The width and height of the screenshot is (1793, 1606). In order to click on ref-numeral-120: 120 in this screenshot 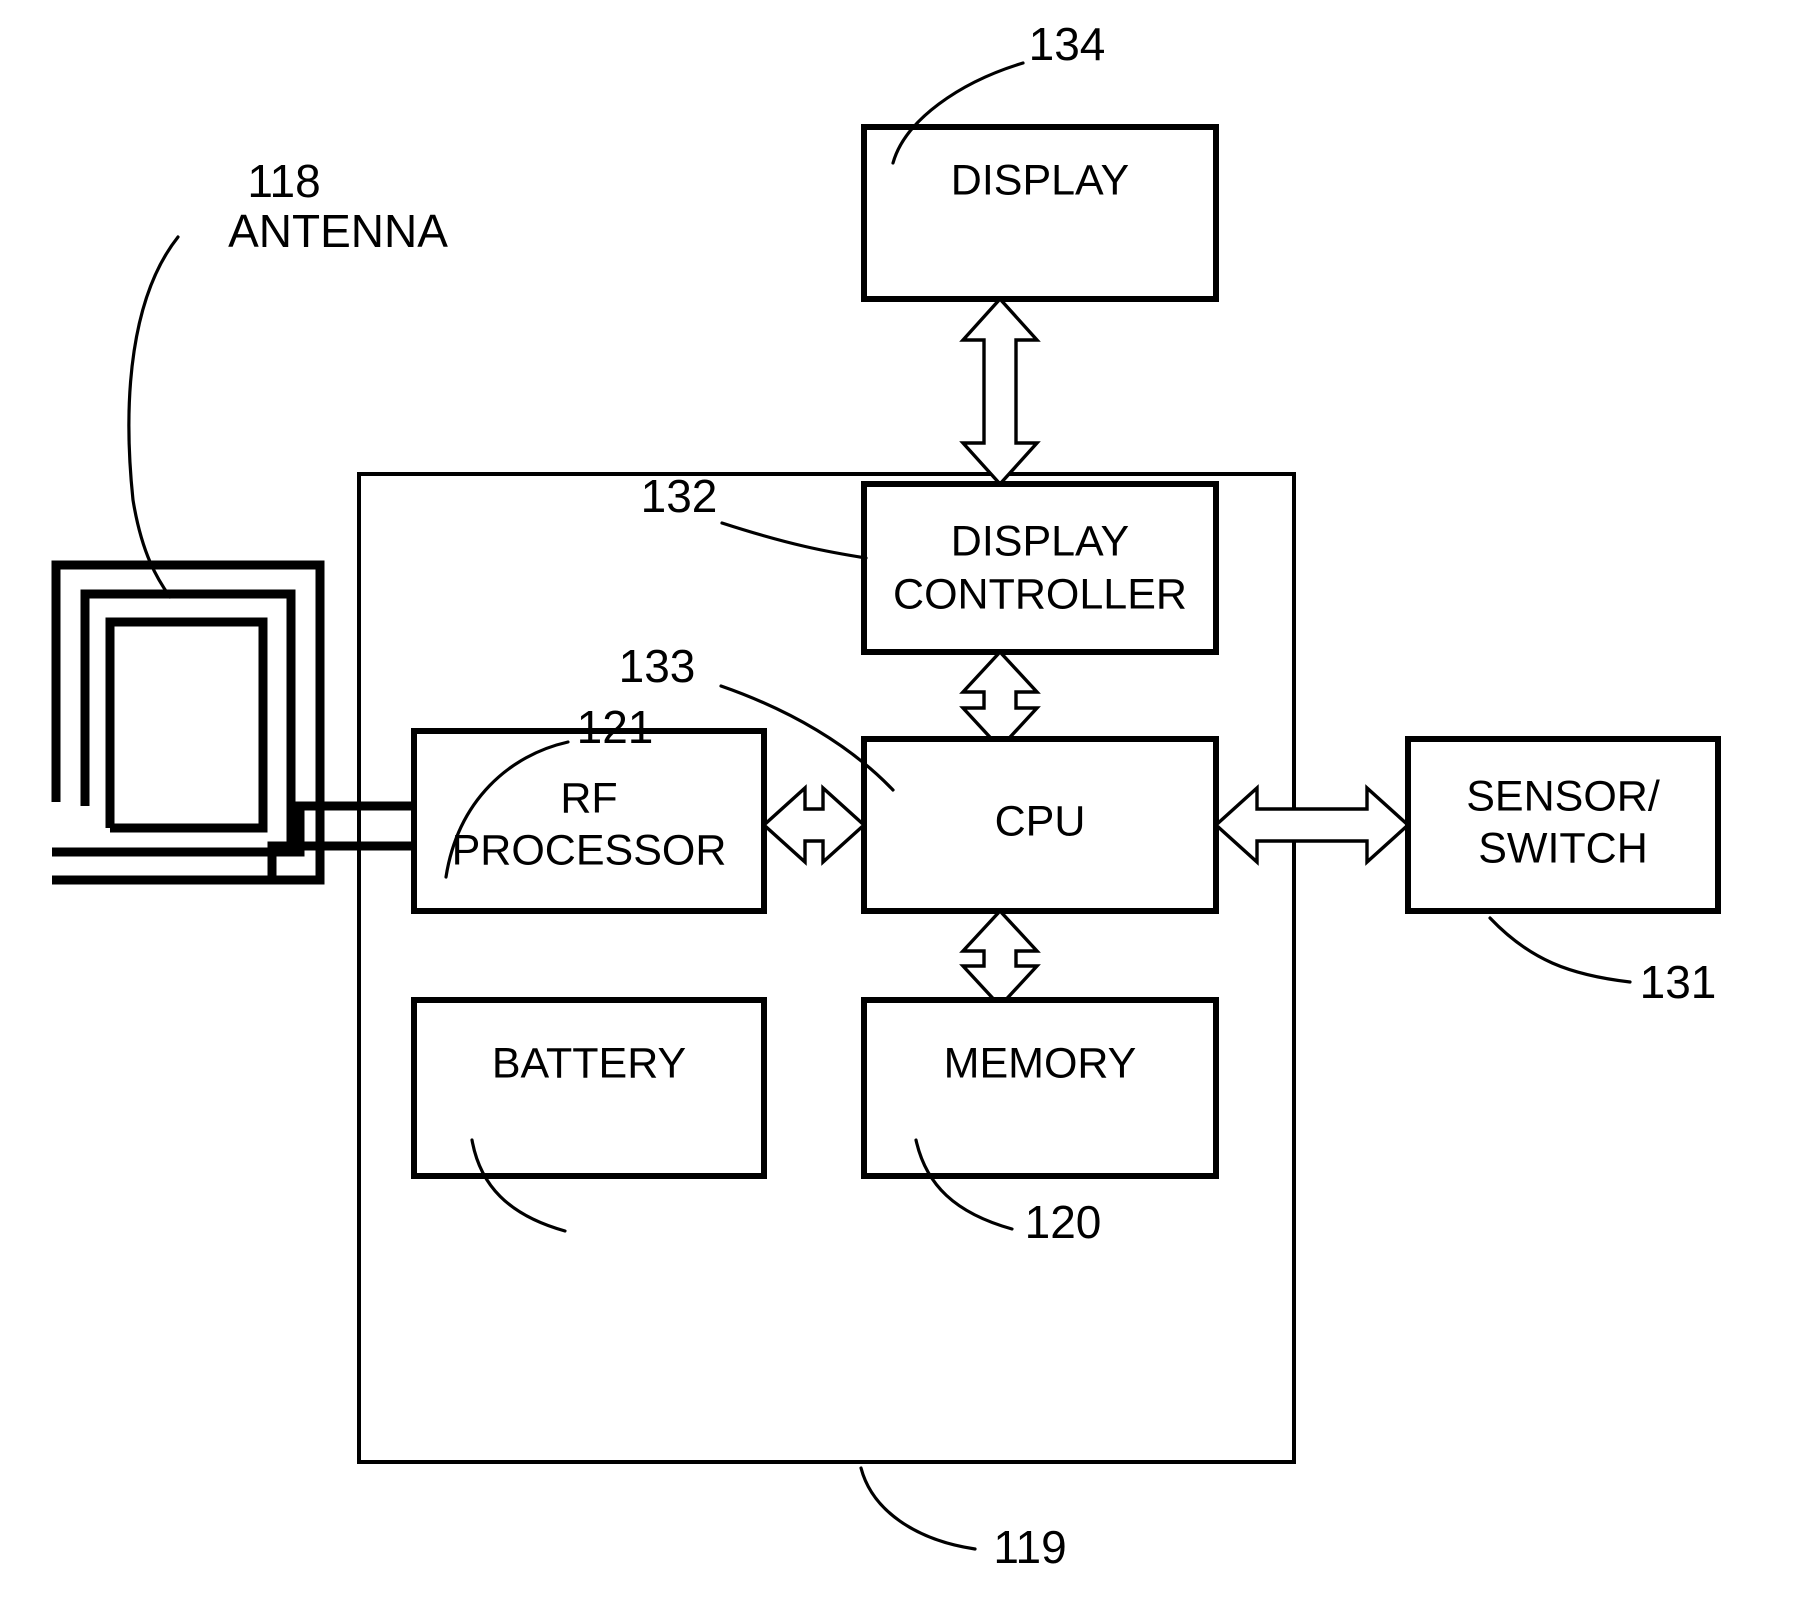, I will do `click(1063, 1222)`.